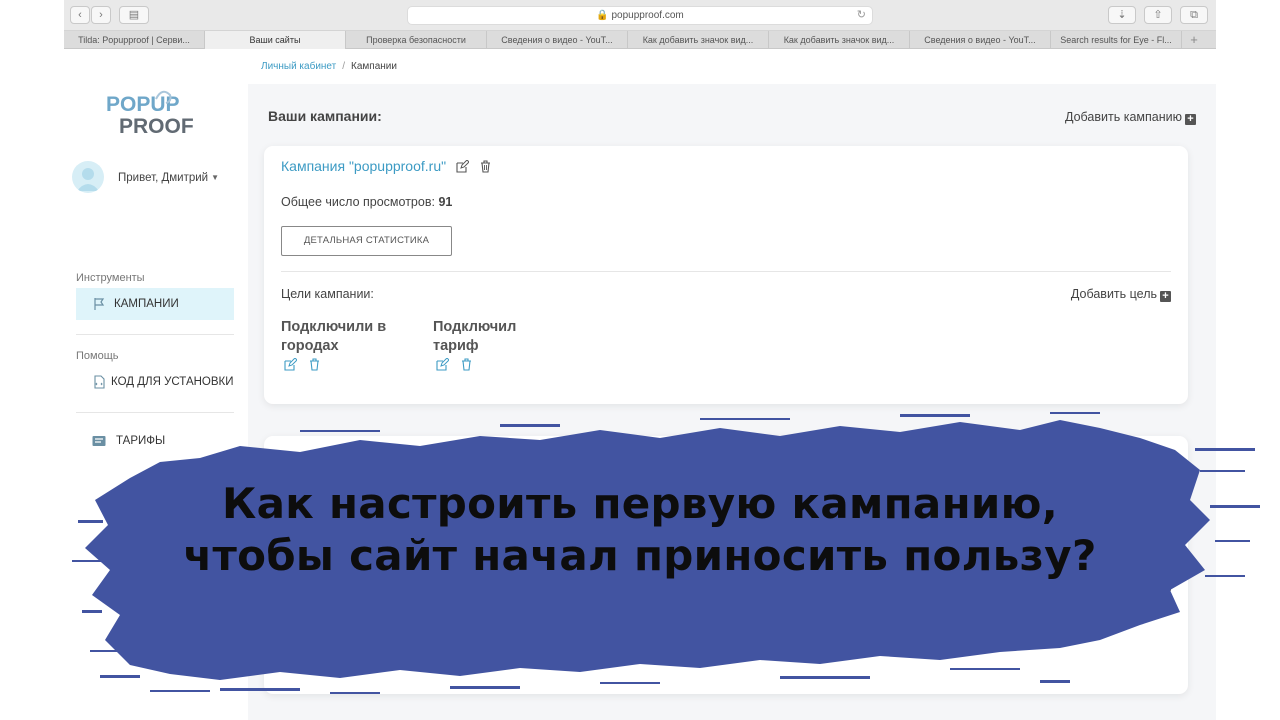 Image resolution: width=1280 pixels, height=720 pixels. I want to click on flag-icon, so click(99, 304).